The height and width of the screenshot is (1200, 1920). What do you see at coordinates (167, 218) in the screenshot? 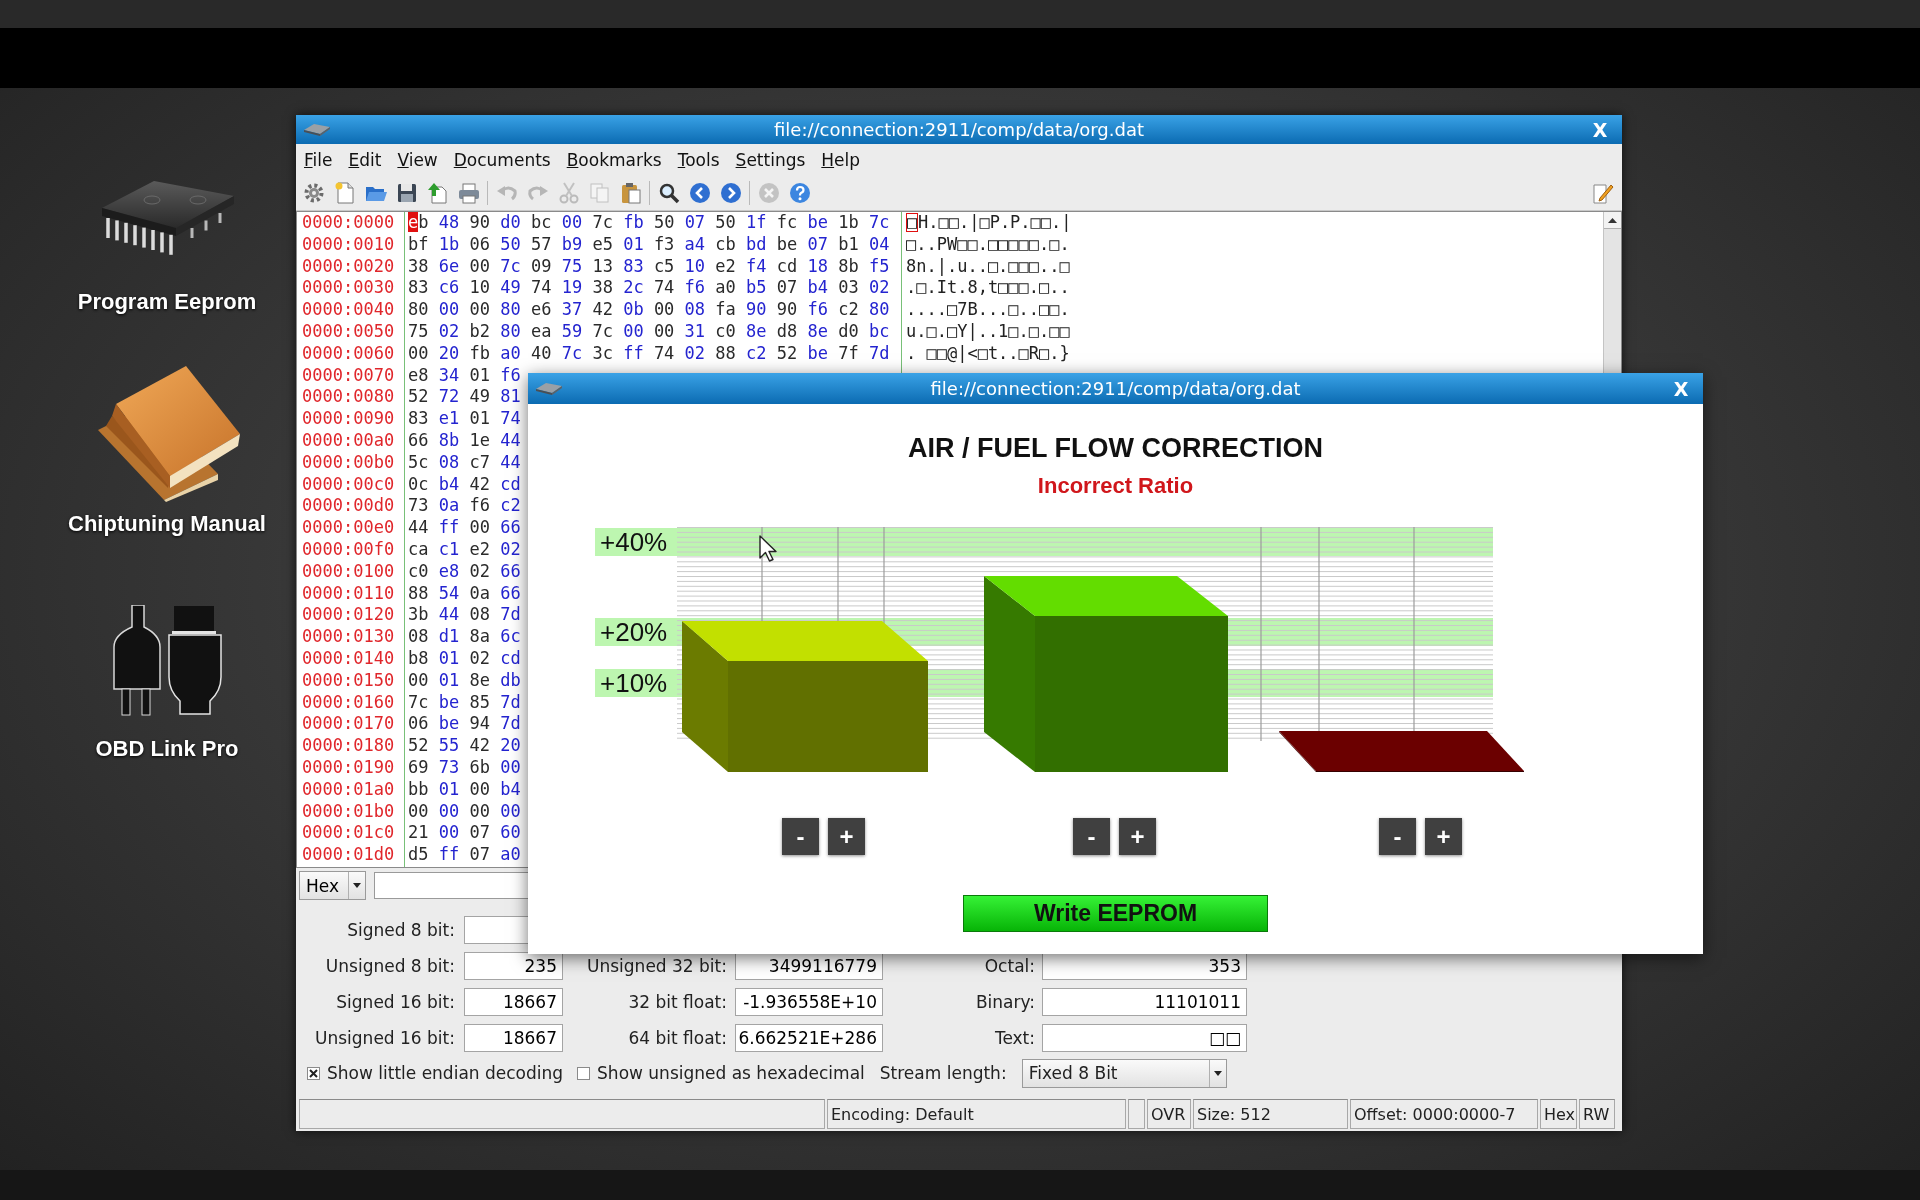
I see `chip-icon` at bounding box center [167, 218].